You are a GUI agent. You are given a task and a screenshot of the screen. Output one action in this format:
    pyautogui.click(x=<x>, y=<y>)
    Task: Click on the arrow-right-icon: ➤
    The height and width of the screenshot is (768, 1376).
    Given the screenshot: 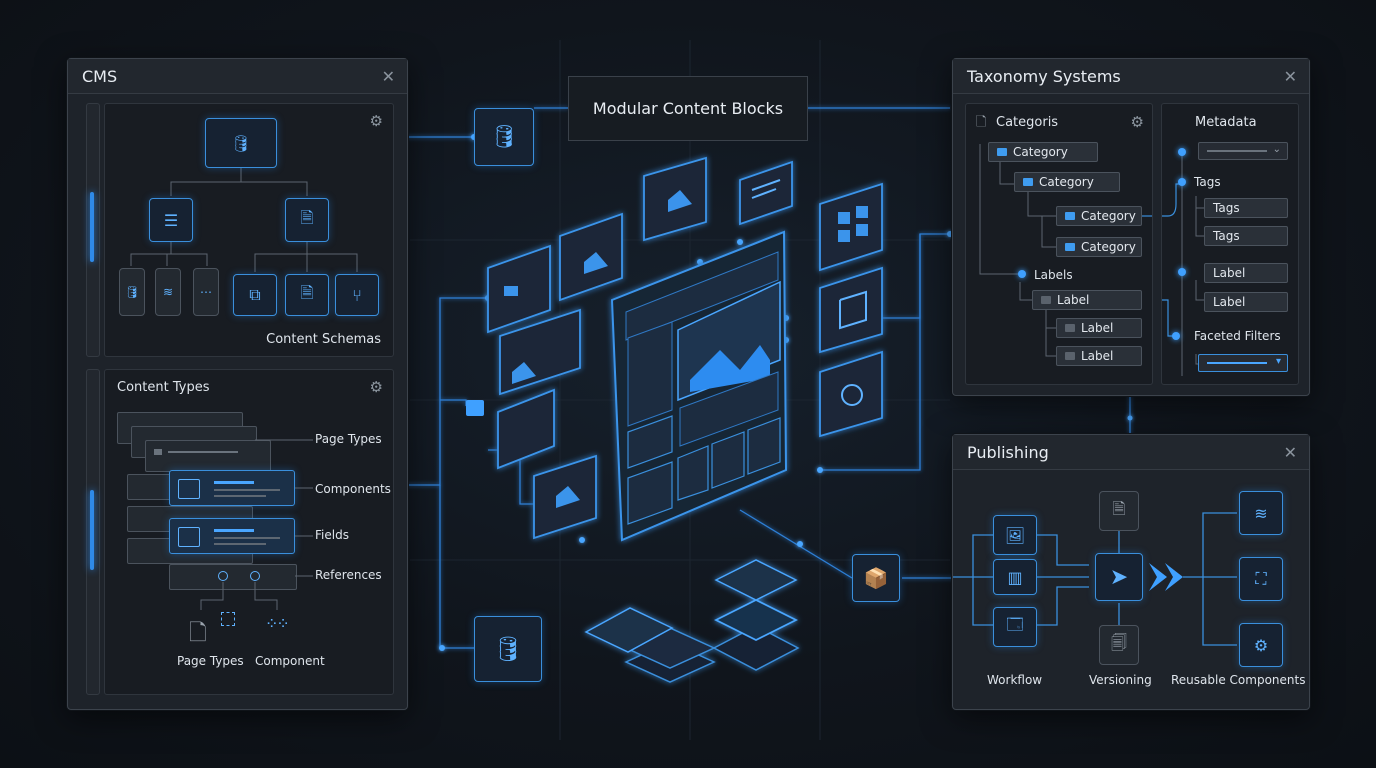 What is the action you would take?
    pyautogui.click(x=1119, y=577)
    